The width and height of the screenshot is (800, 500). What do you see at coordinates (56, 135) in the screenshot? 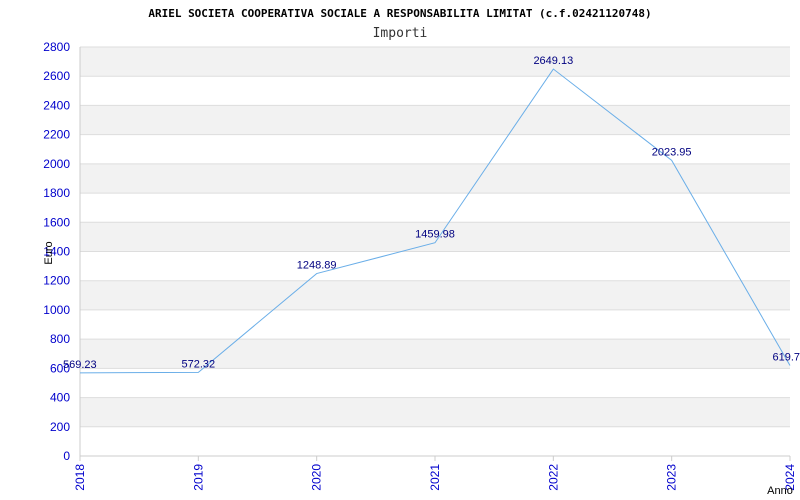
I see `y-tick-label: 2200` at bounding box center [56, 135].